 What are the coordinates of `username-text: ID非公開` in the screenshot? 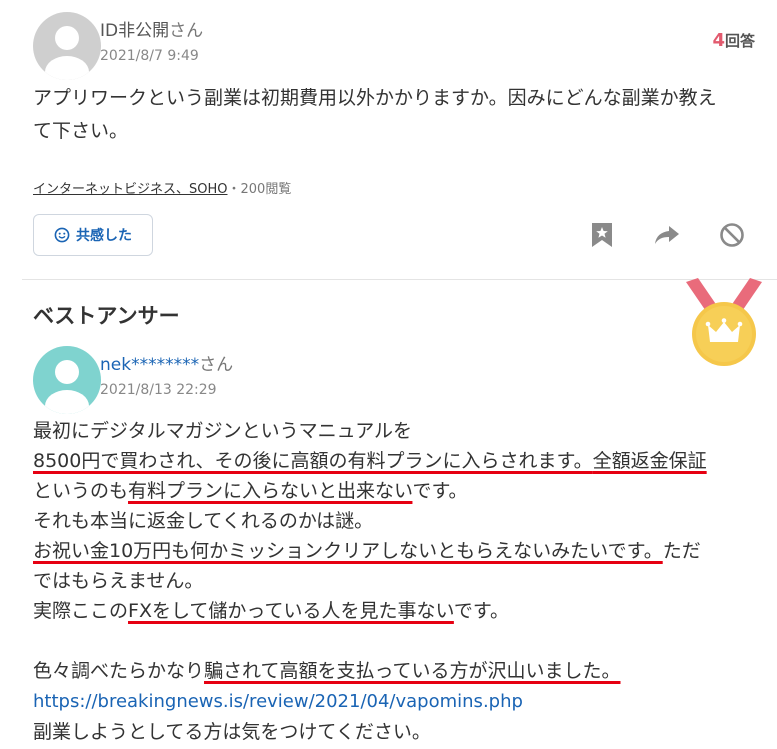 It's located at (134, 31).